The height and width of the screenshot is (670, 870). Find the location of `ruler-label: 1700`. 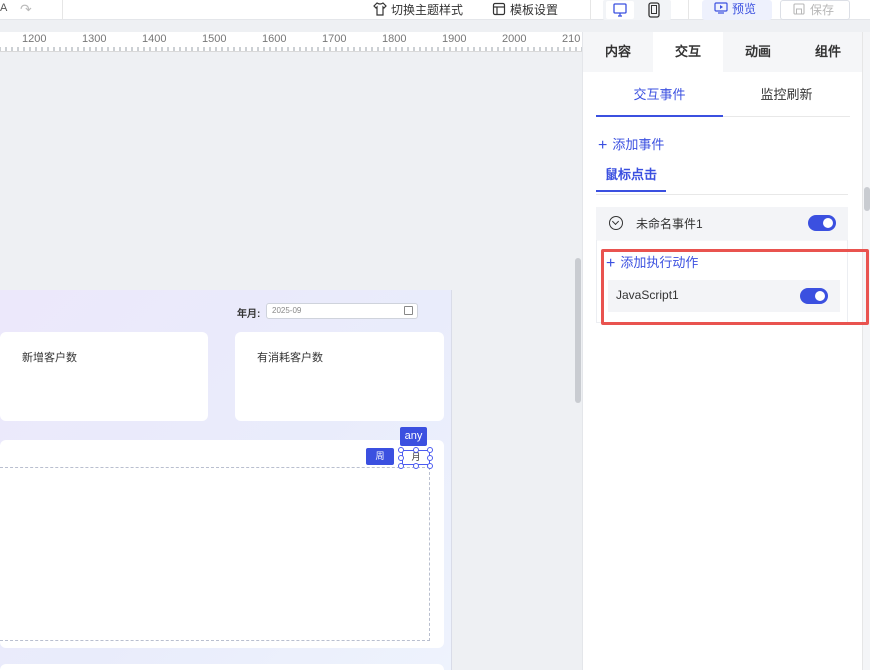

ruler-label: 1700 is located at coordinates (334, 39).